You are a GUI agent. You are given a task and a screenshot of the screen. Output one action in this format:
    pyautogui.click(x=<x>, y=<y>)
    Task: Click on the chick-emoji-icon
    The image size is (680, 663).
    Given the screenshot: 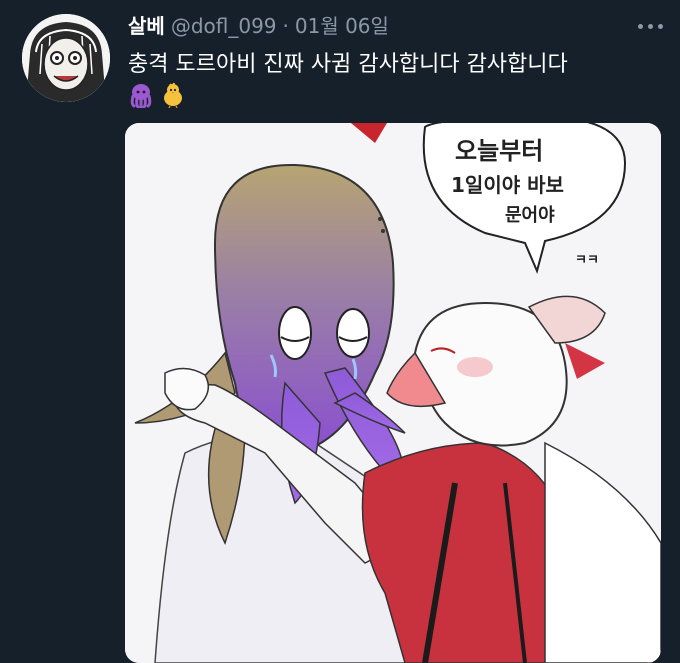 What is the action you would take?
    pyautogui.click(x=173, y=95)
    